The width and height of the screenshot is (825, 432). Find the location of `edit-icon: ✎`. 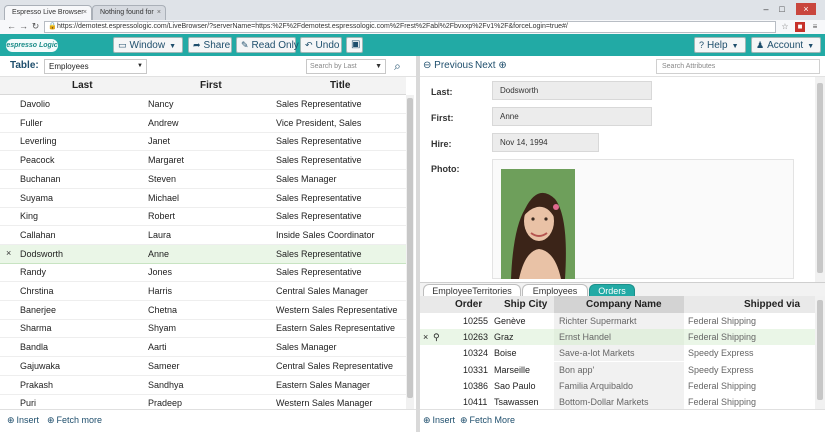

edit-icon: ✎ is located at coordinates (245, 45).